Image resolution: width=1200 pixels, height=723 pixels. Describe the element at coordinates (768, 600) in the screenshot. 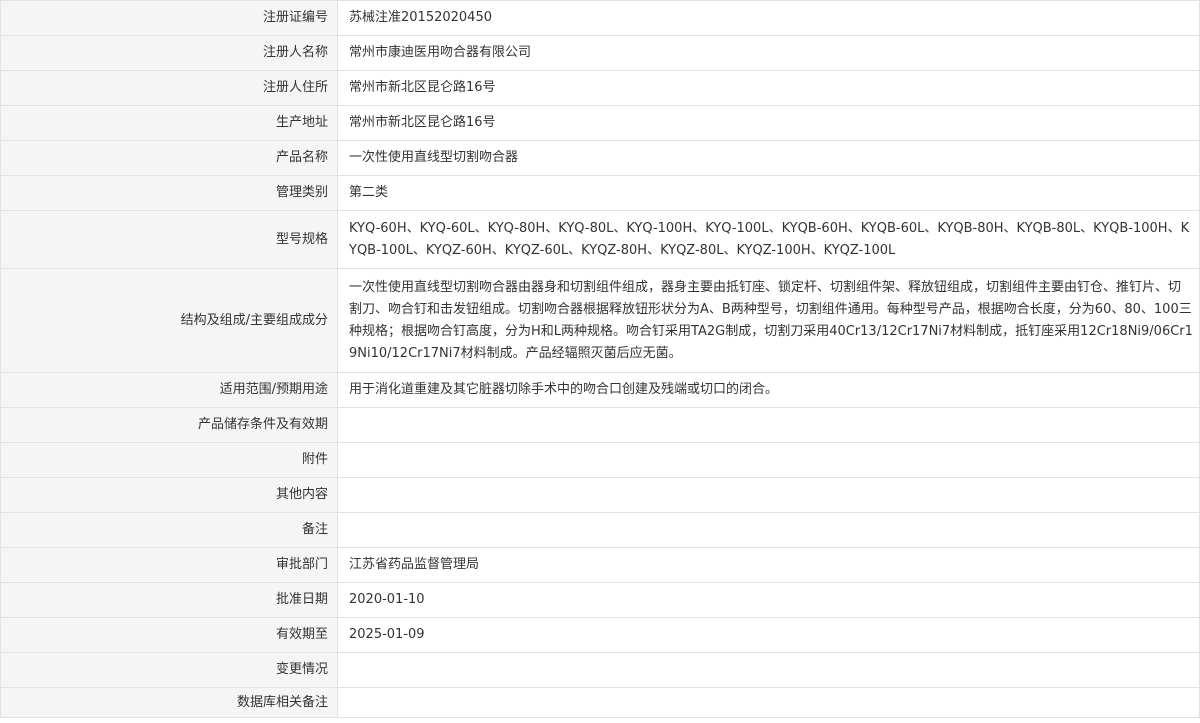

I see `row-value: 2020-01-10` at that location.